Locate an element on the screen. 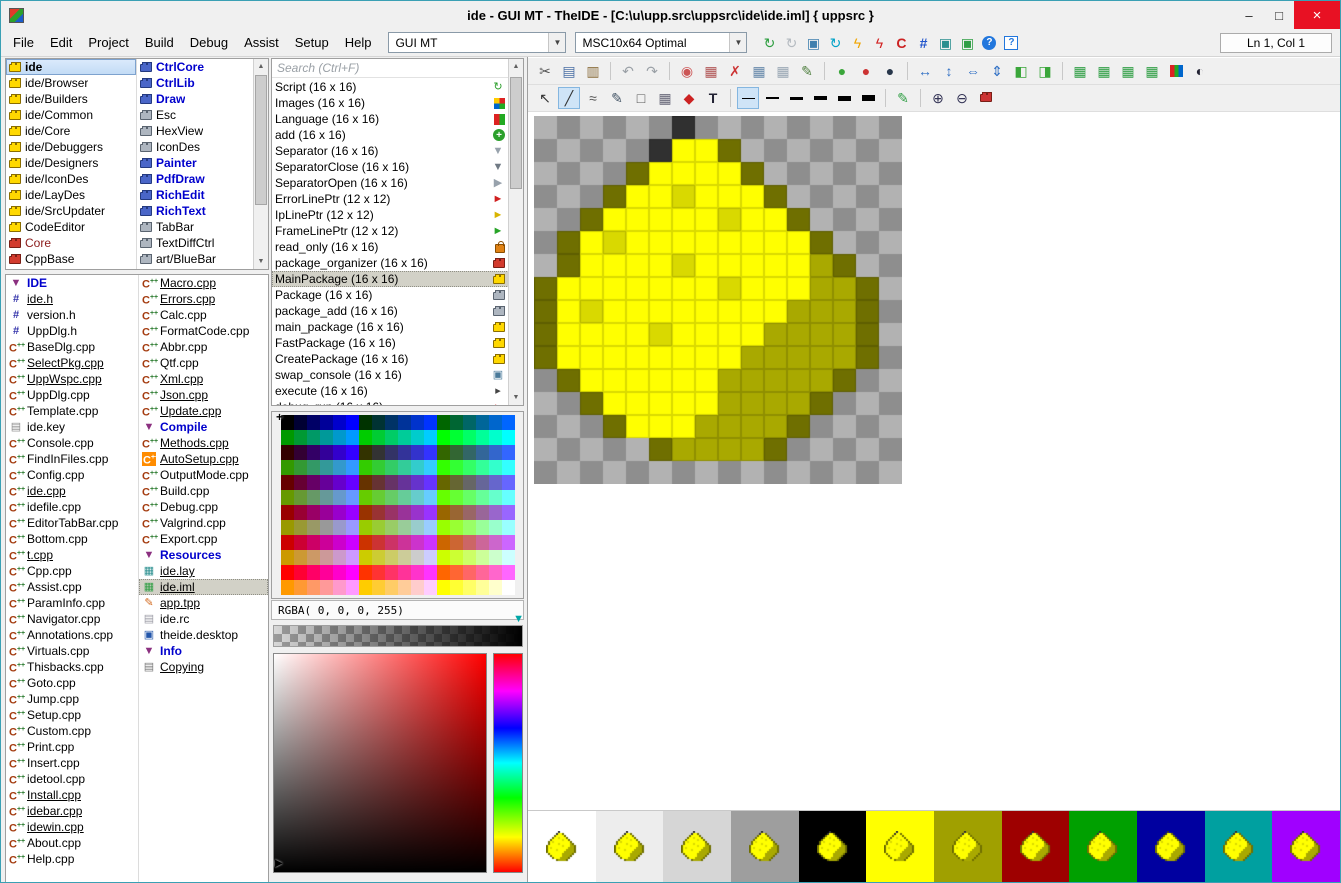 The height and width of the screenshot is (883, 1341). scroll-up-icon: ▲ is located at coordinates (261, 66).